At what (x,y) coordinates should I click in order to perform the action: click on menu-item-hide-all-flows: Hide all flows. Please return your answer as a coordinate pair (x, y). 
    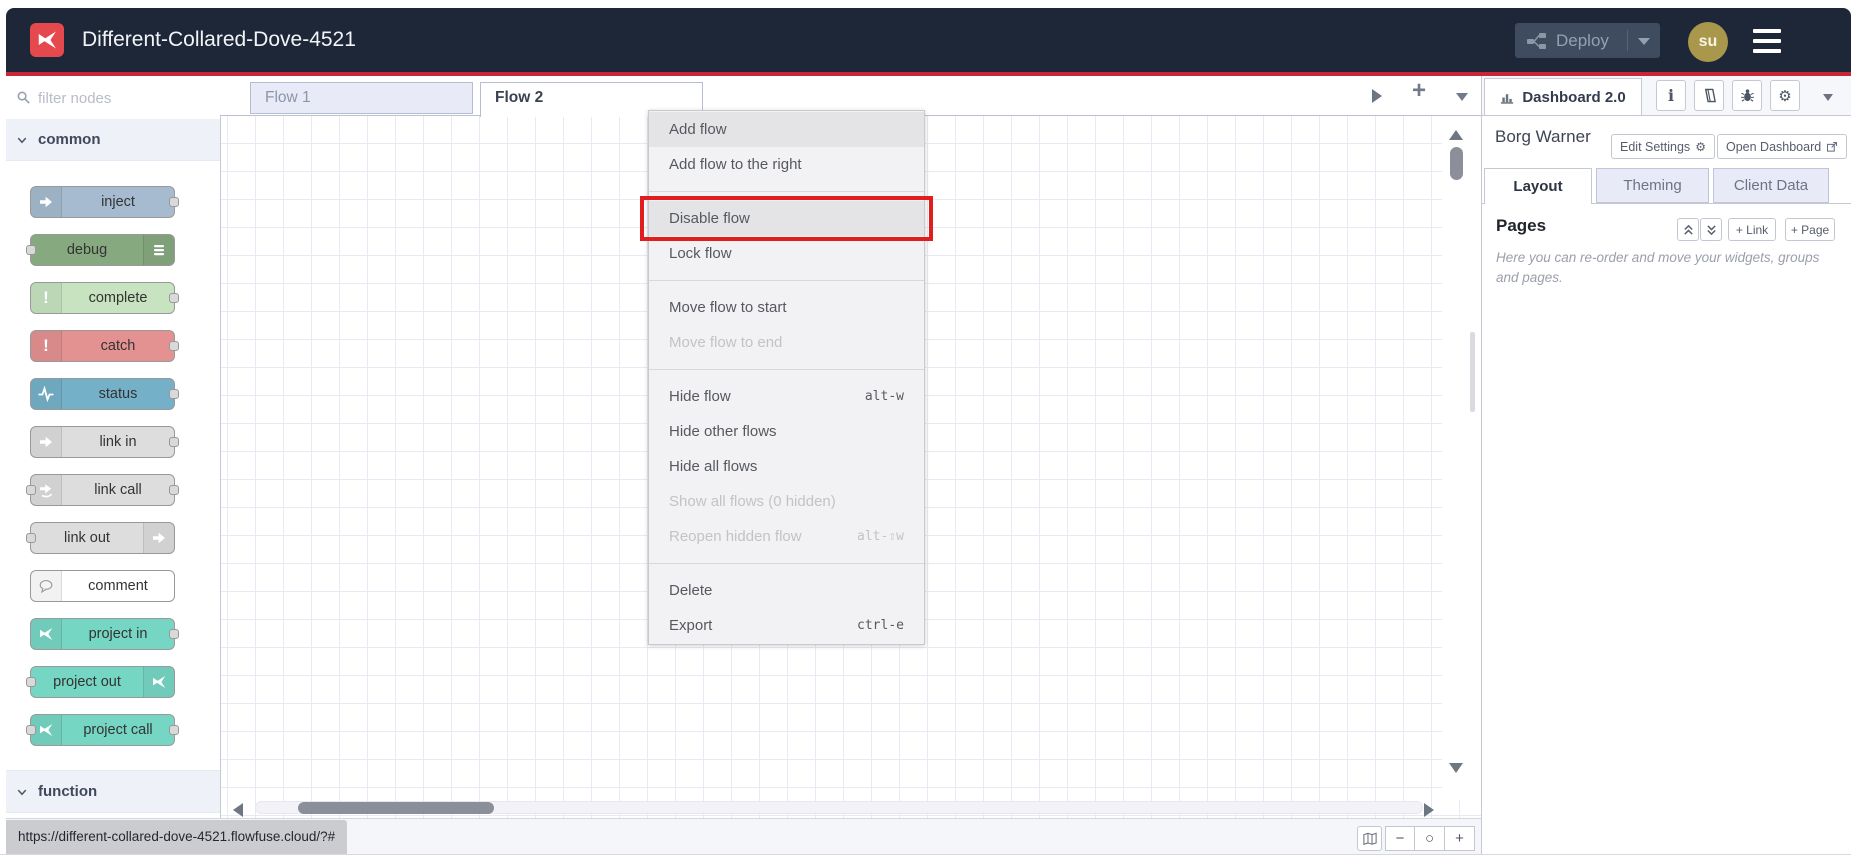
    Looking at the image, I should click on (786, 466).